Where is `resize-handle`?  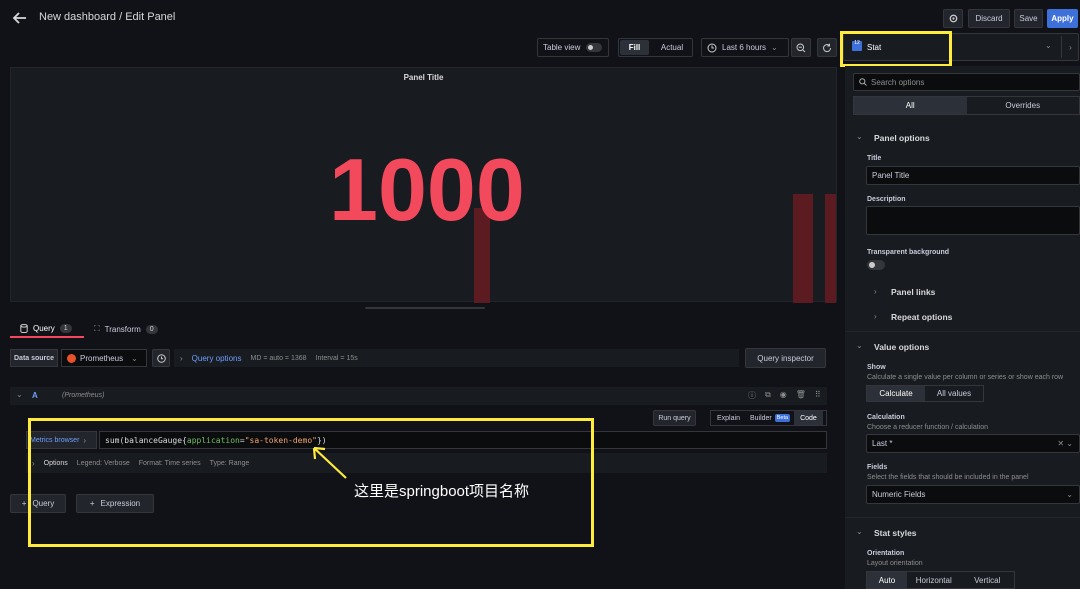
resize-handle is located at coordinates (425, 308).